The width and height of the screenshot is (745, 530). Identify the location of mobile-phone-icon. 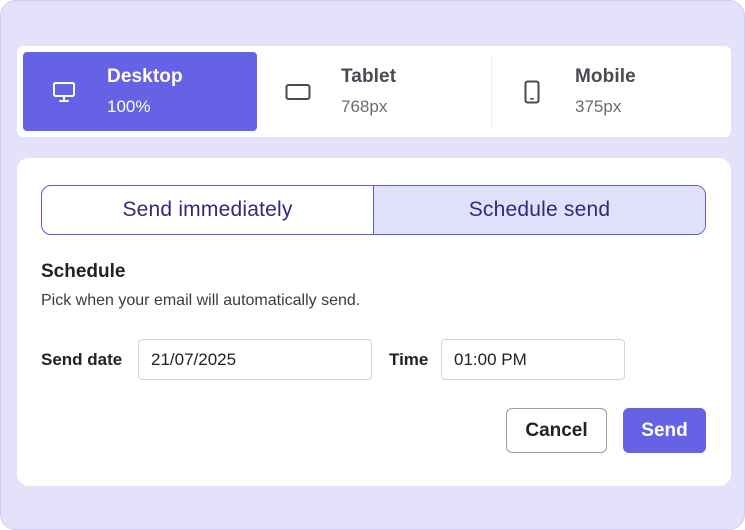
(532, 92).